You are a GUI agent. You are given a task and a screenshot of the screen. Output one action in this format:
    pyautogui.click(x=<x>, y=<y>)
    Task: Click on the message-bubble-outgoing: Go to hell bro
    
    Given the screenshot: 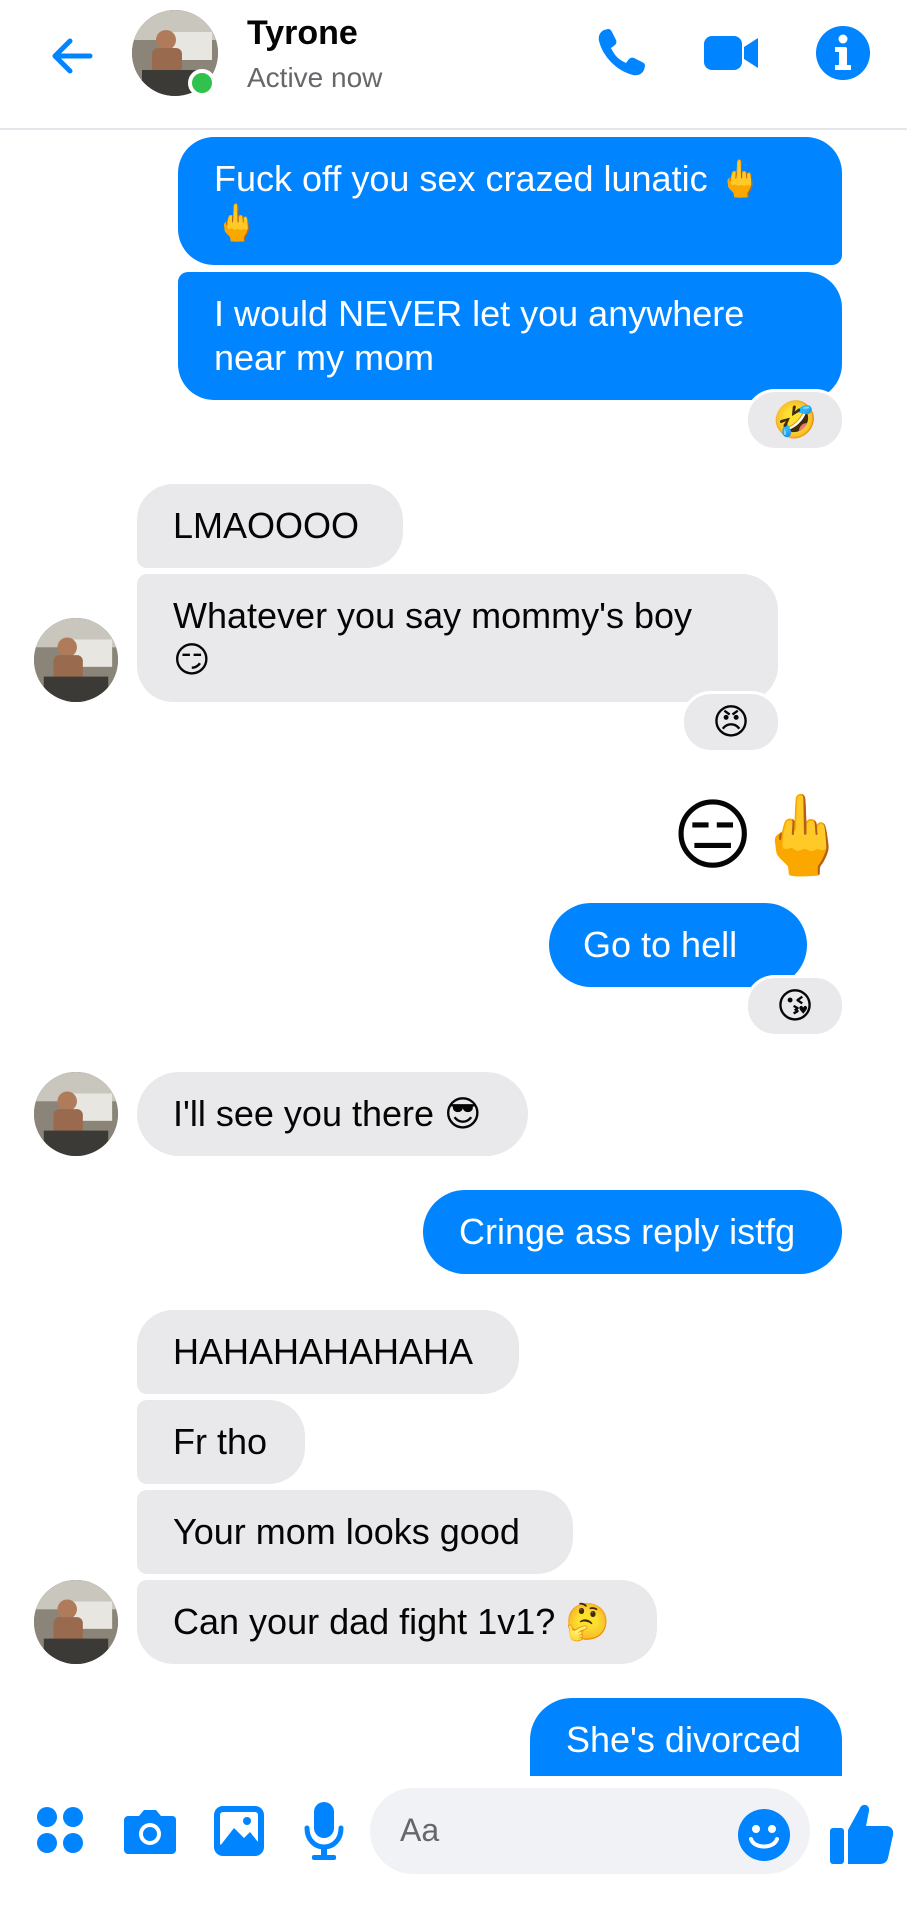 What is the action you would take?
    pyautogui.click(x=678, y=976)
    